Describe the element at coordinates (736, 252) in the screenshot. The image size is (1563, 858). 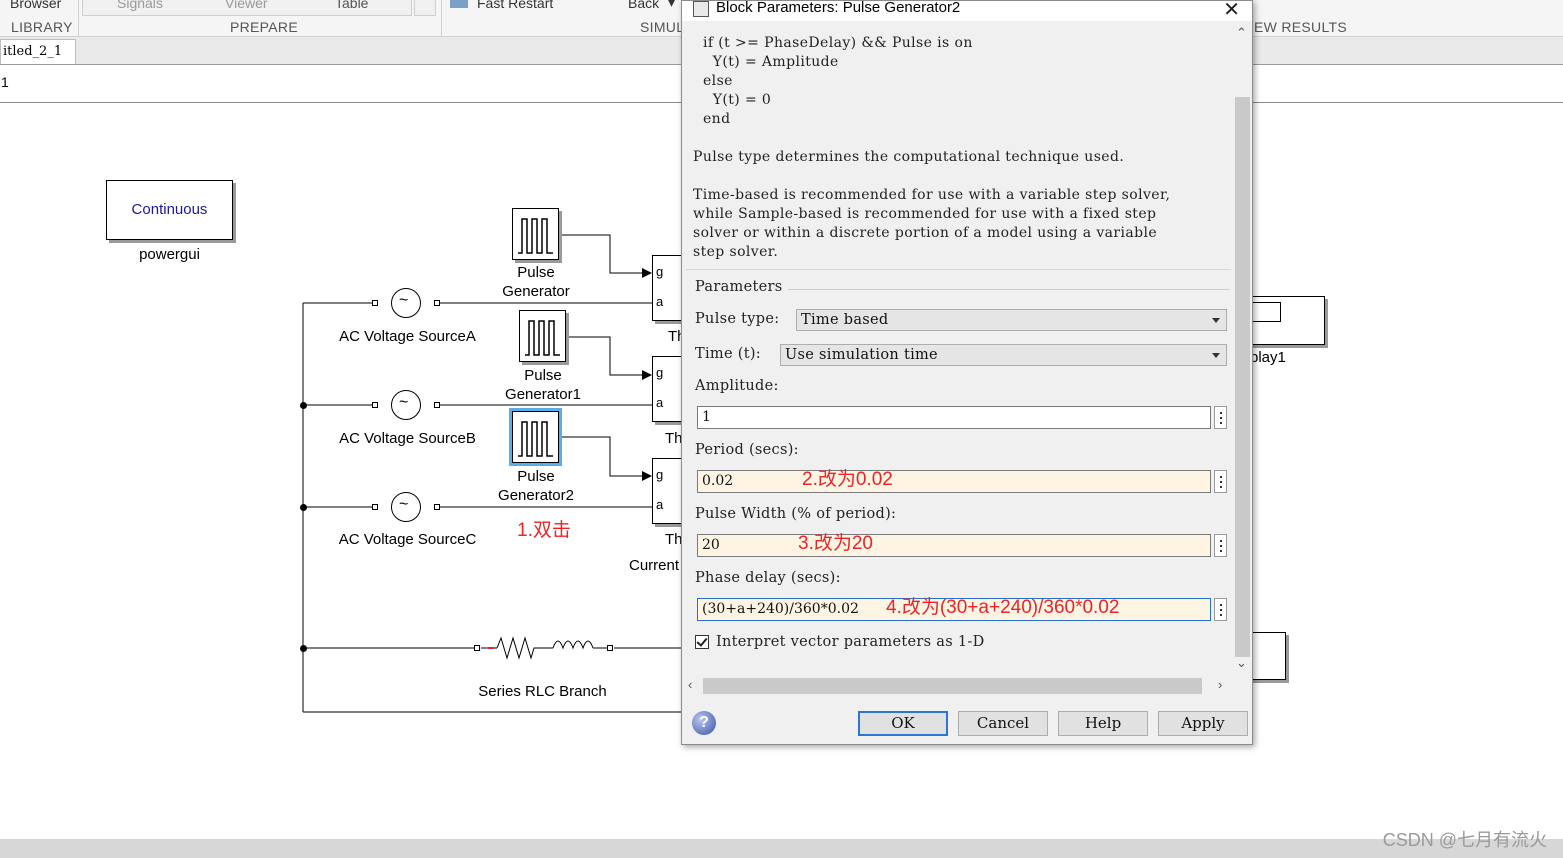
I see `description-line: step solver.` at that location.